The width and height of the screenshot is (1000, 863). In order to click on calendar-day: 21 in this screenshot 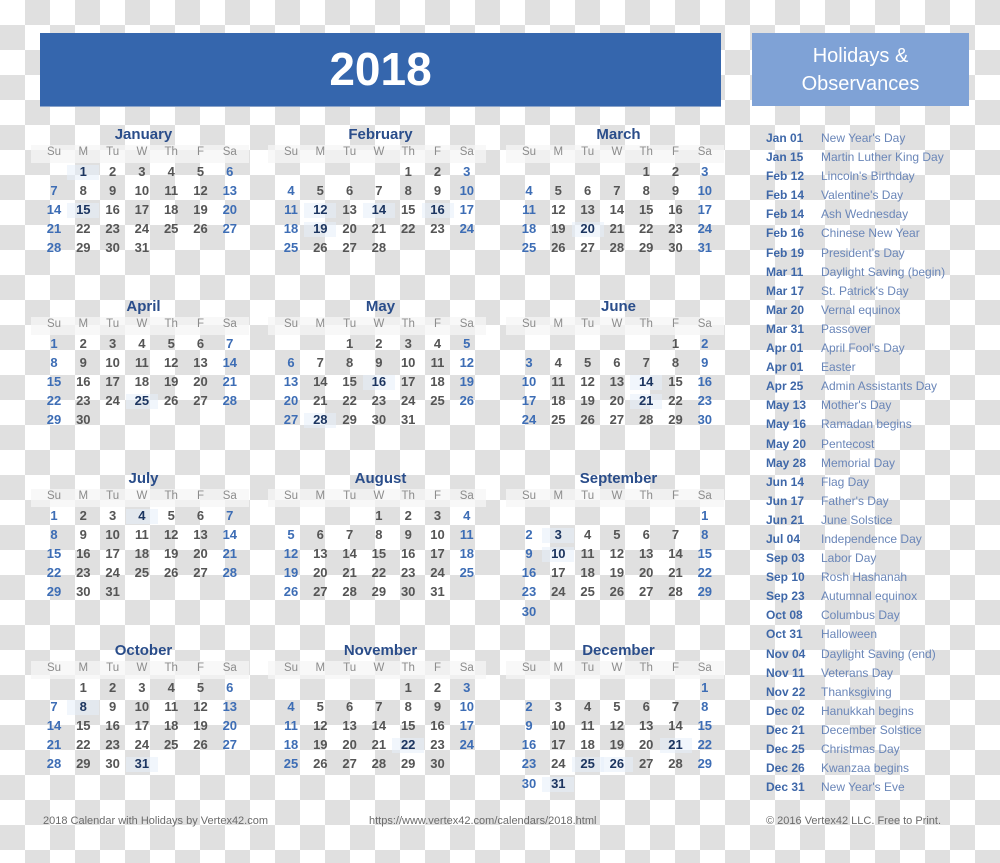, I will do `click(617, 229)`.